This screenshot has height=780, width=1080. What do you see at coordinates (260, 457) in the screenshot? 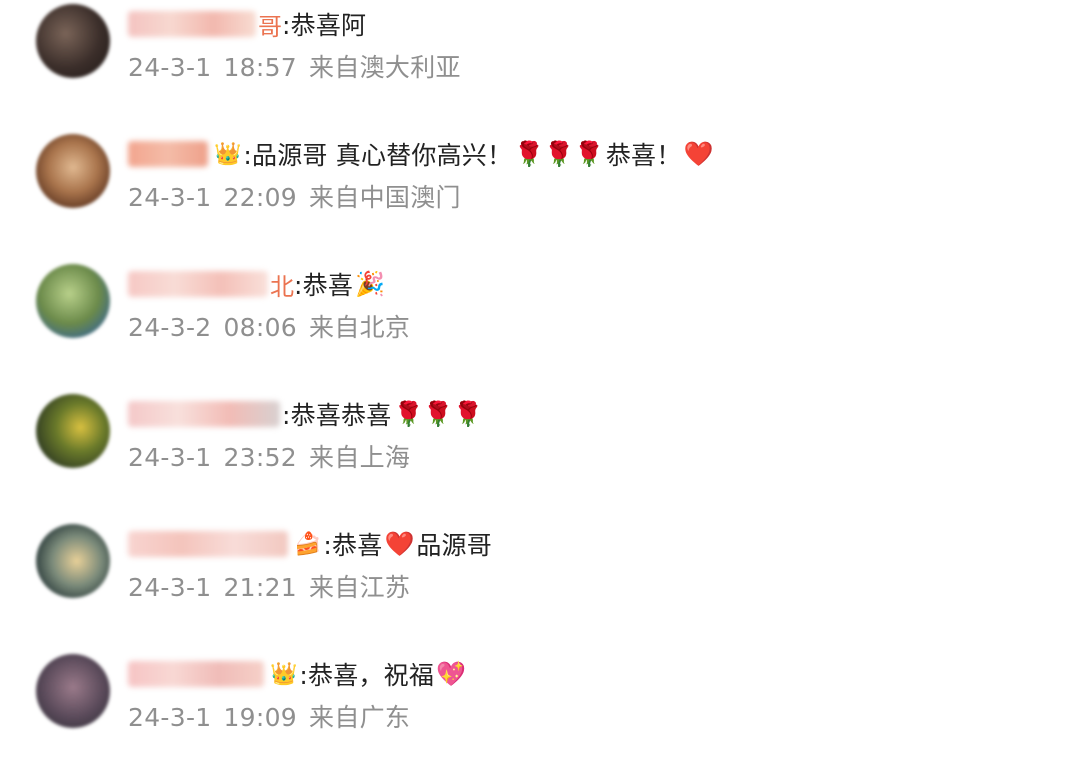
I see `comment-time: 23:52` at bounding box center [260, 457].